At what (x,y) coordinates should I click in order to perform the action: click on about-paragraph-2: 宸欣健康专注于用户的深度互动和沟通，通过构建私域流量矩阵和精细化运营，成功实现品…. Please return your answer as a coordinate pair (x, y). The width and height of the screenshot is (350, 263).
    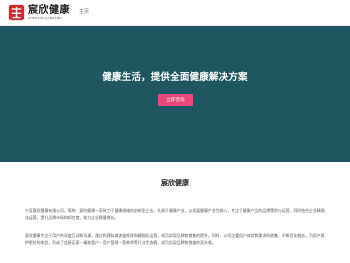
    Looking at the image, I should click on (175, 239).